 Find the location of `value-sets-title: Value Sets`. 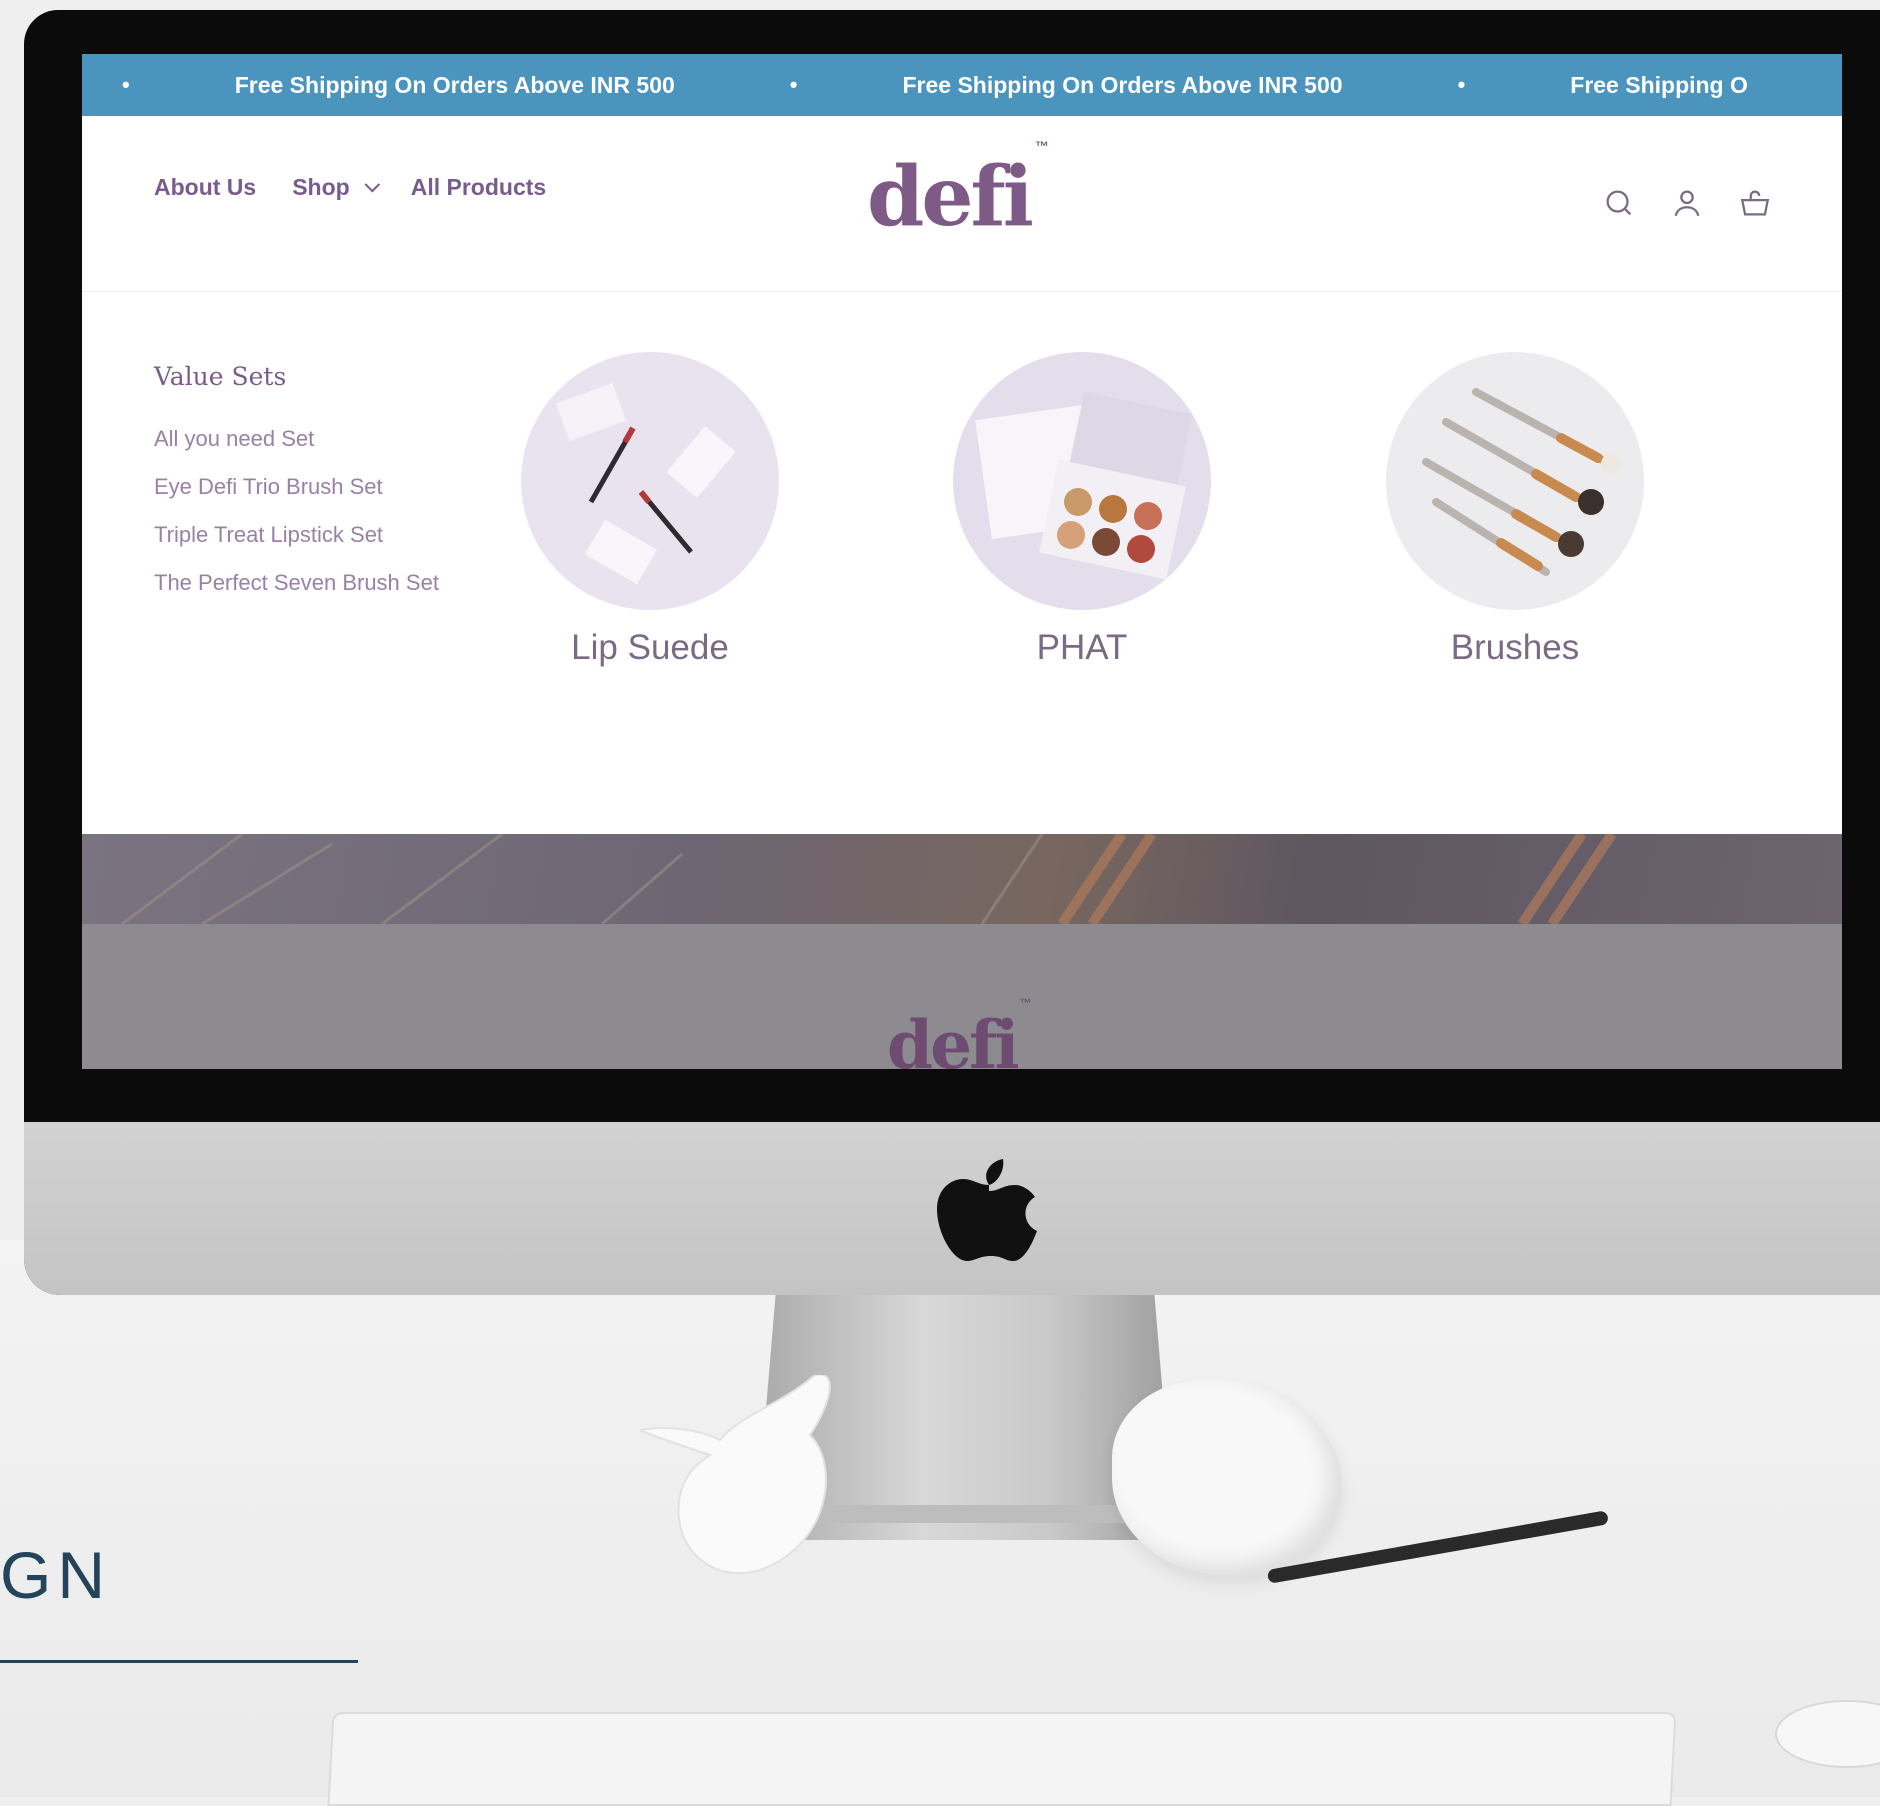

value-sets-title: Value Sets is located at coordinates (220, 376).